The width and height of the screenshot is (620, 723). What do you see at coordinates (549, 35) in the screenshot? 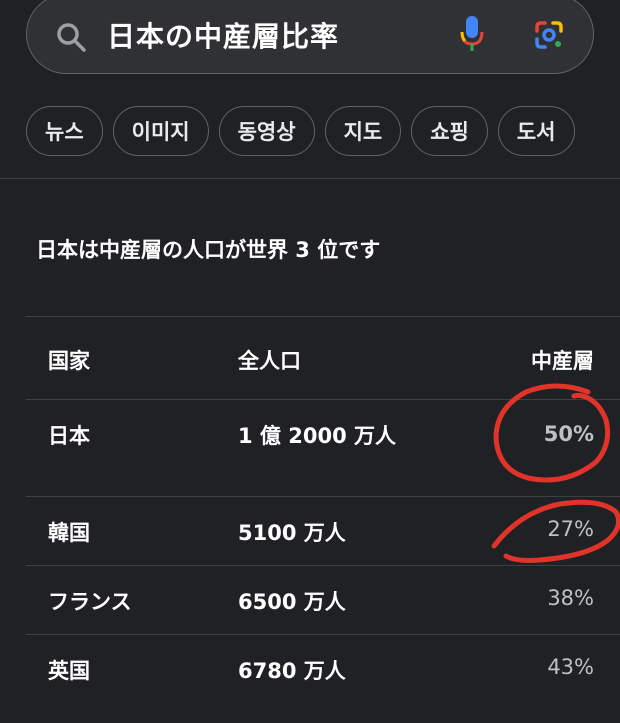
I see `google-lens-icon` at bounding box center [549, 35].